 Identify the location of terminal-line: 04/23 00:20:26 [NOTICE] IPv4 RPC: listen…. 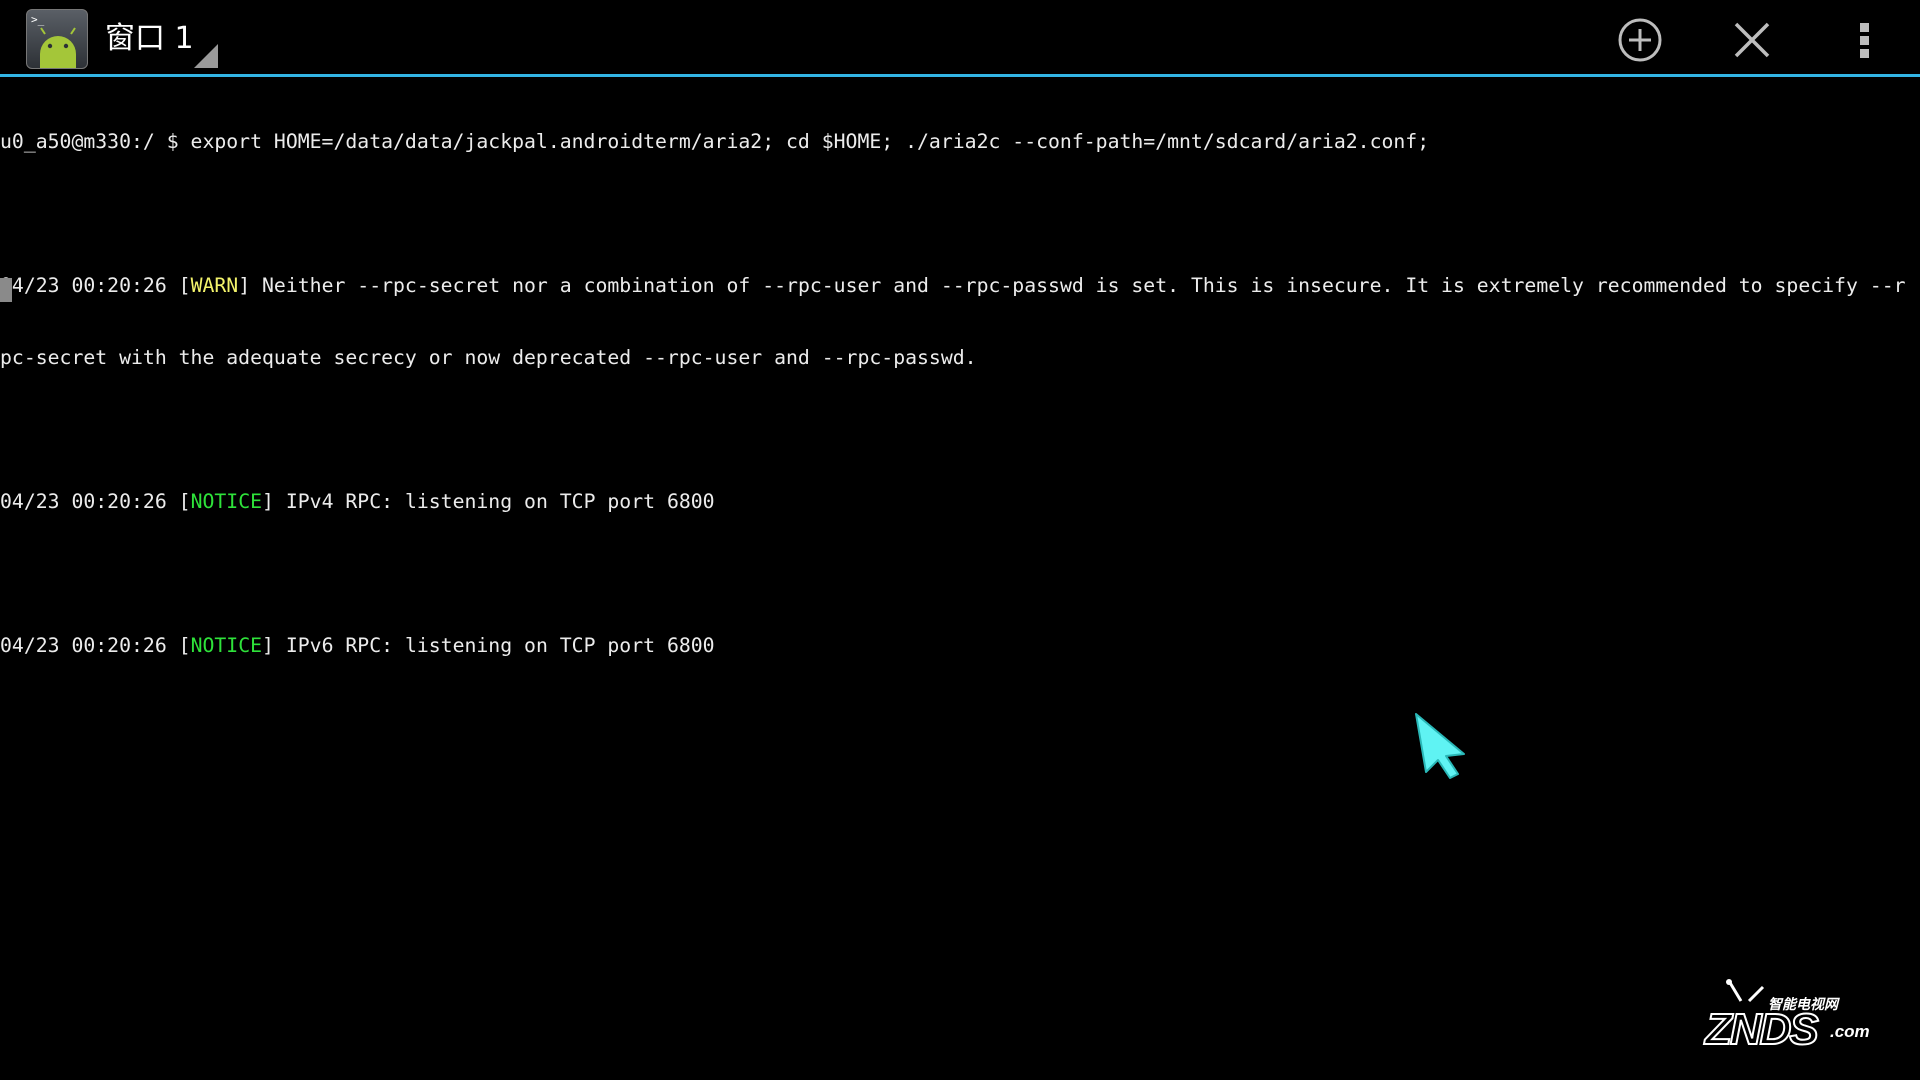
(357, 501).